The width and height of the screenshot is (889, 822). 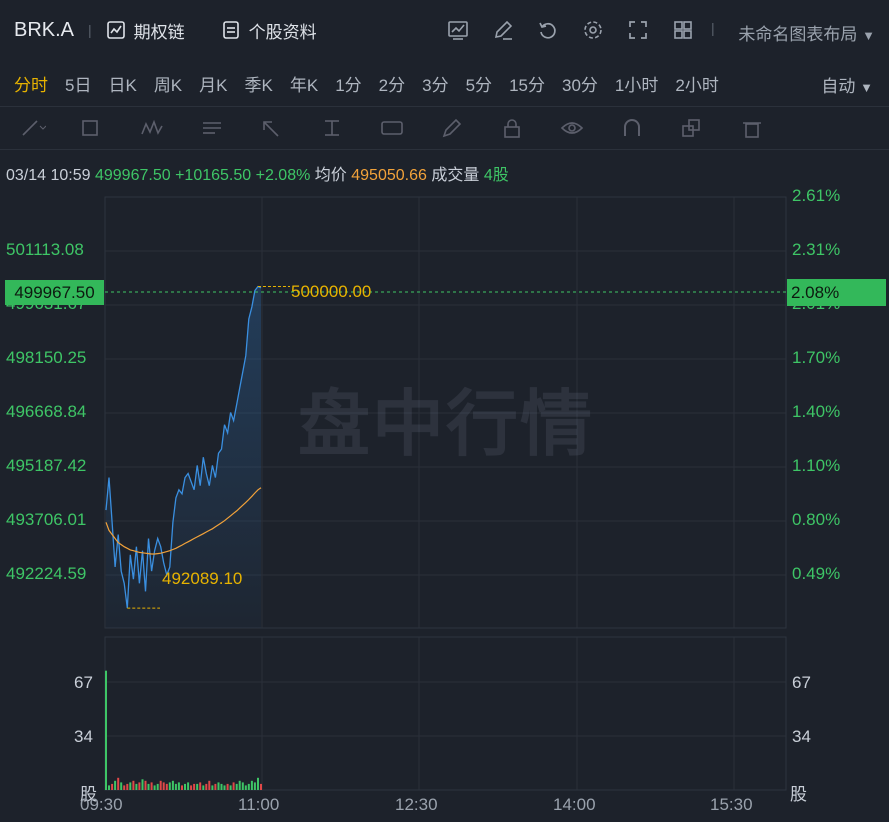 What do you see at coordinates (836, 292) in the screenshot?
I see `current-pct-tag: 2.08%` at bounding box center [836, 292].